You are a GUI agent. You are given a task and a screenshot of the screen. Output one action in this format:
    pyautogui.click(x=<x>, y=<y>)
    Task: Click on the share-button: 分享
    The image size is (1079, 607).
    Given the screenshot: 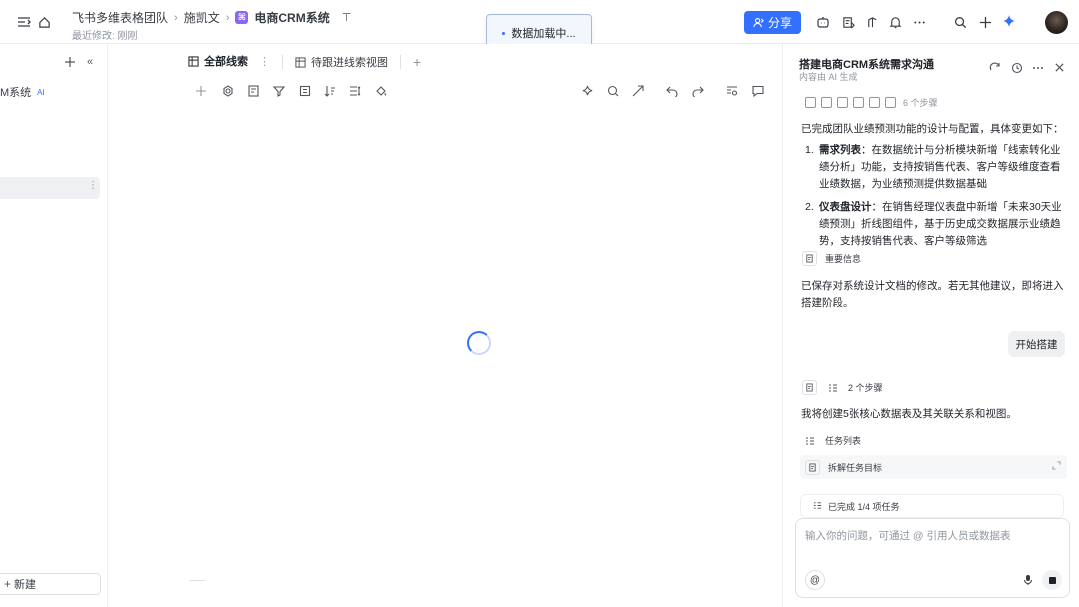 What is the action you would take?
    pyautogui.click(x=772, y=22)
    